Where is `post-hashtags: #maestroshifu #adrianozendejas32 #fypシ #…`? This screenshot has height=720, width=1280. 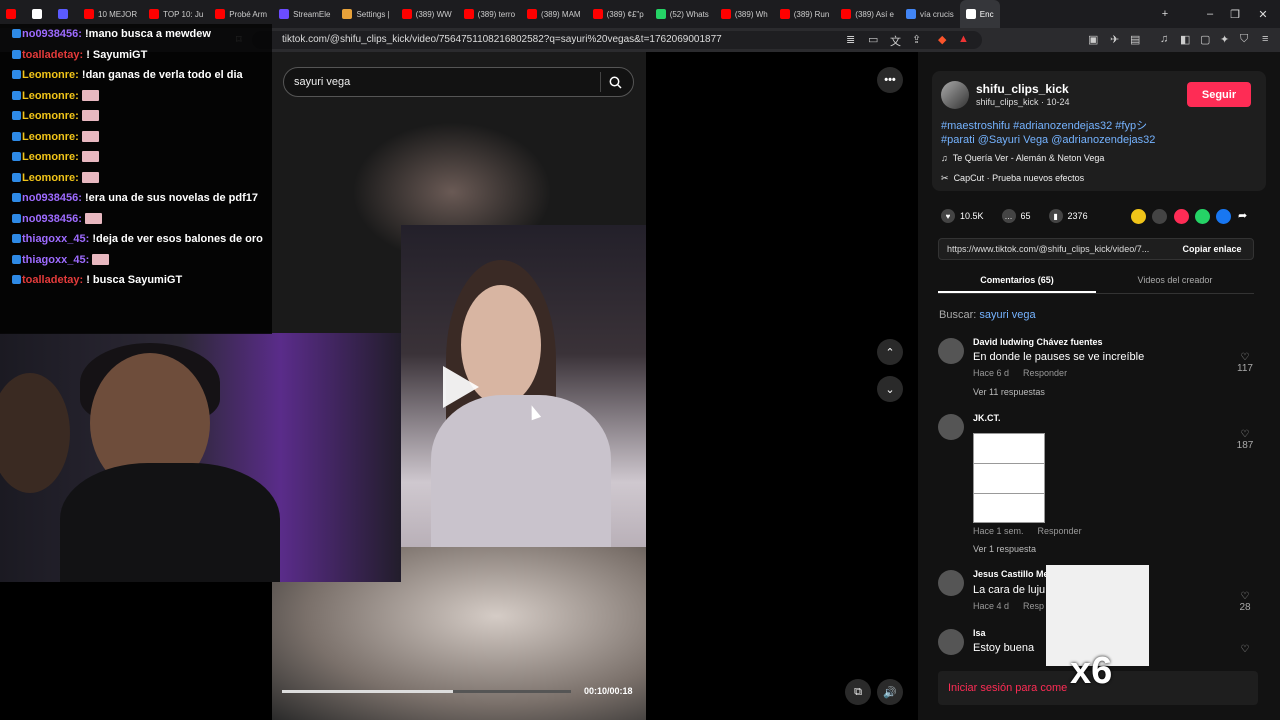
post-hashtags: #maestroshifu #adrianozendejas32 #fypシ #… is located at coordinates (1061, 133).